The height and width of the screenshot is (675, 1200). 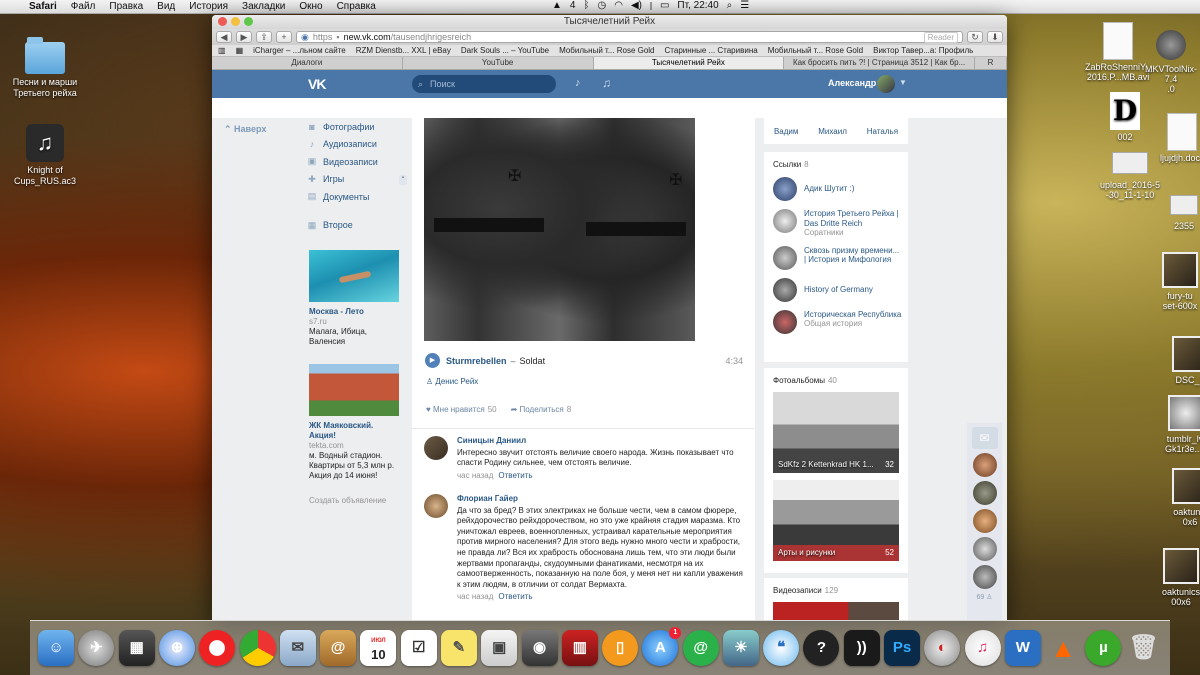 What do you see at coordinates (1130, 176) in the screenshot?
I see `desktop-file-upload: upload_2016-5 -30_11-1-10` at bounding box center [1130, 176].